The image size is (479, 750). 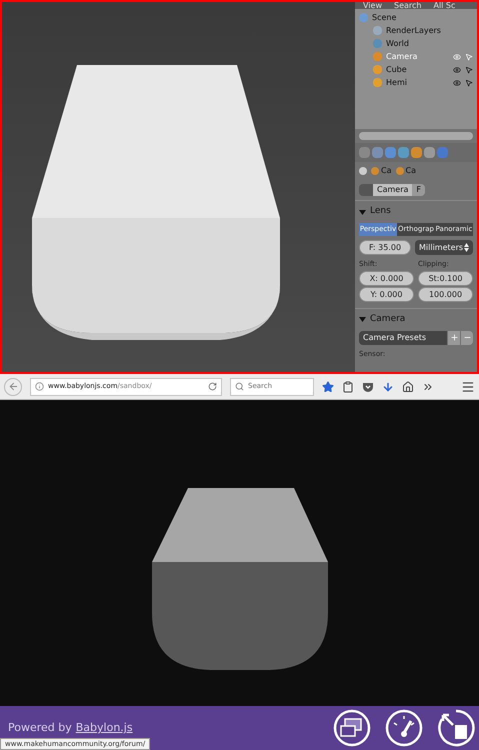 I want to click on search-icon, so click(x=239, y=386).